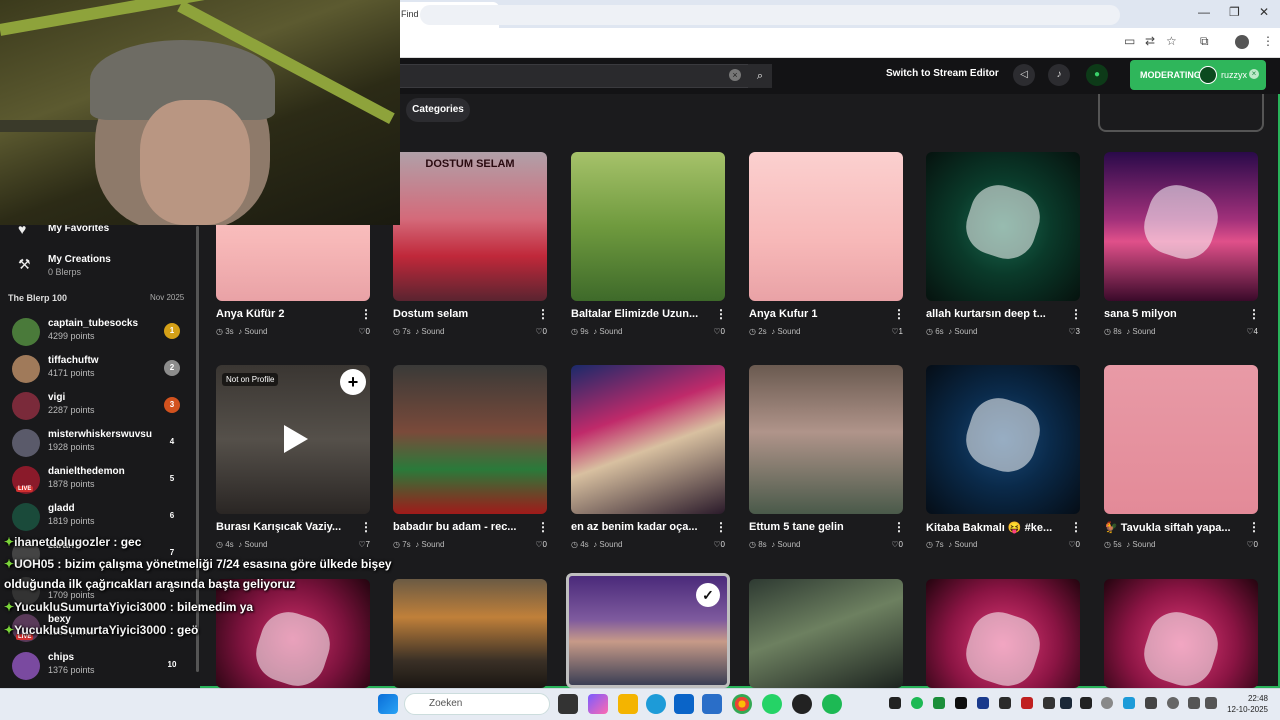 The height and width of the screenshot is (720, 1280). Describe the element at coordinates (102, 407) in the screenshot. I see `leaderboard-row: vigi 2287 points 3` at that location.